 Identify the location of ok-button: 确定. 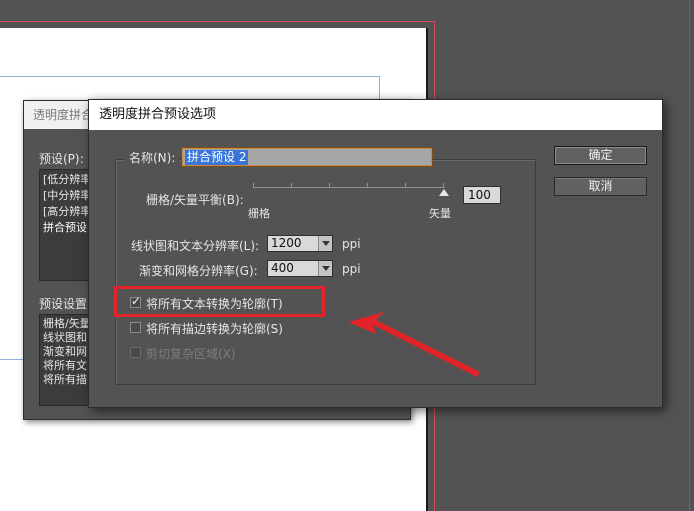
(600, 155).